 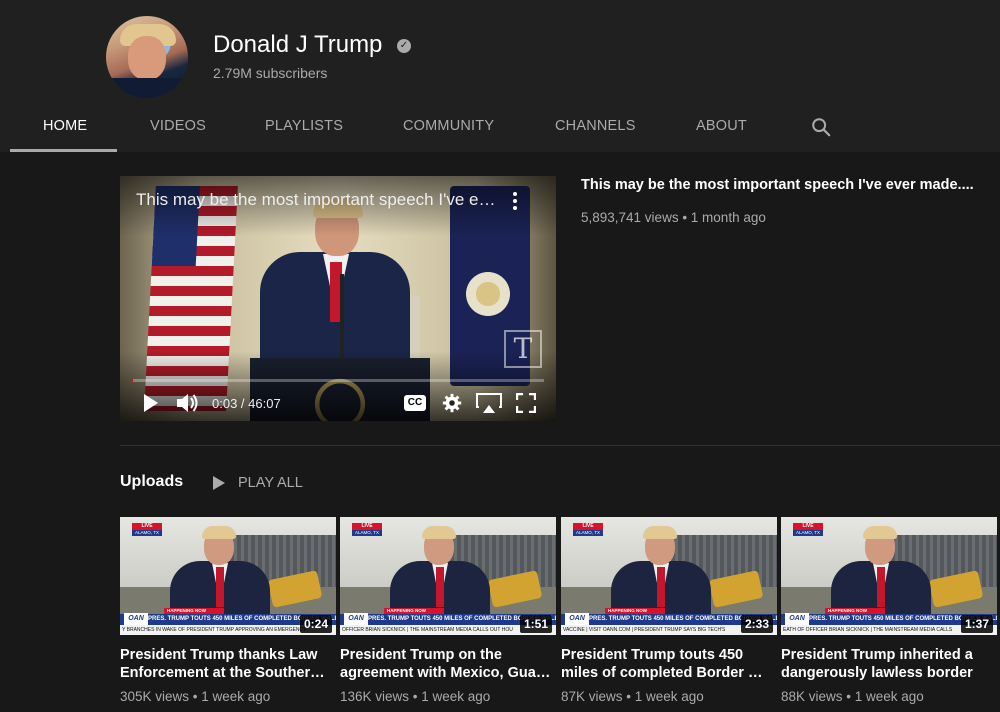 What do you see at coordinates (246, 403) in the screenshot?
I see `time-display: 0:03 / 46:07` at bounding box center [246, 403].